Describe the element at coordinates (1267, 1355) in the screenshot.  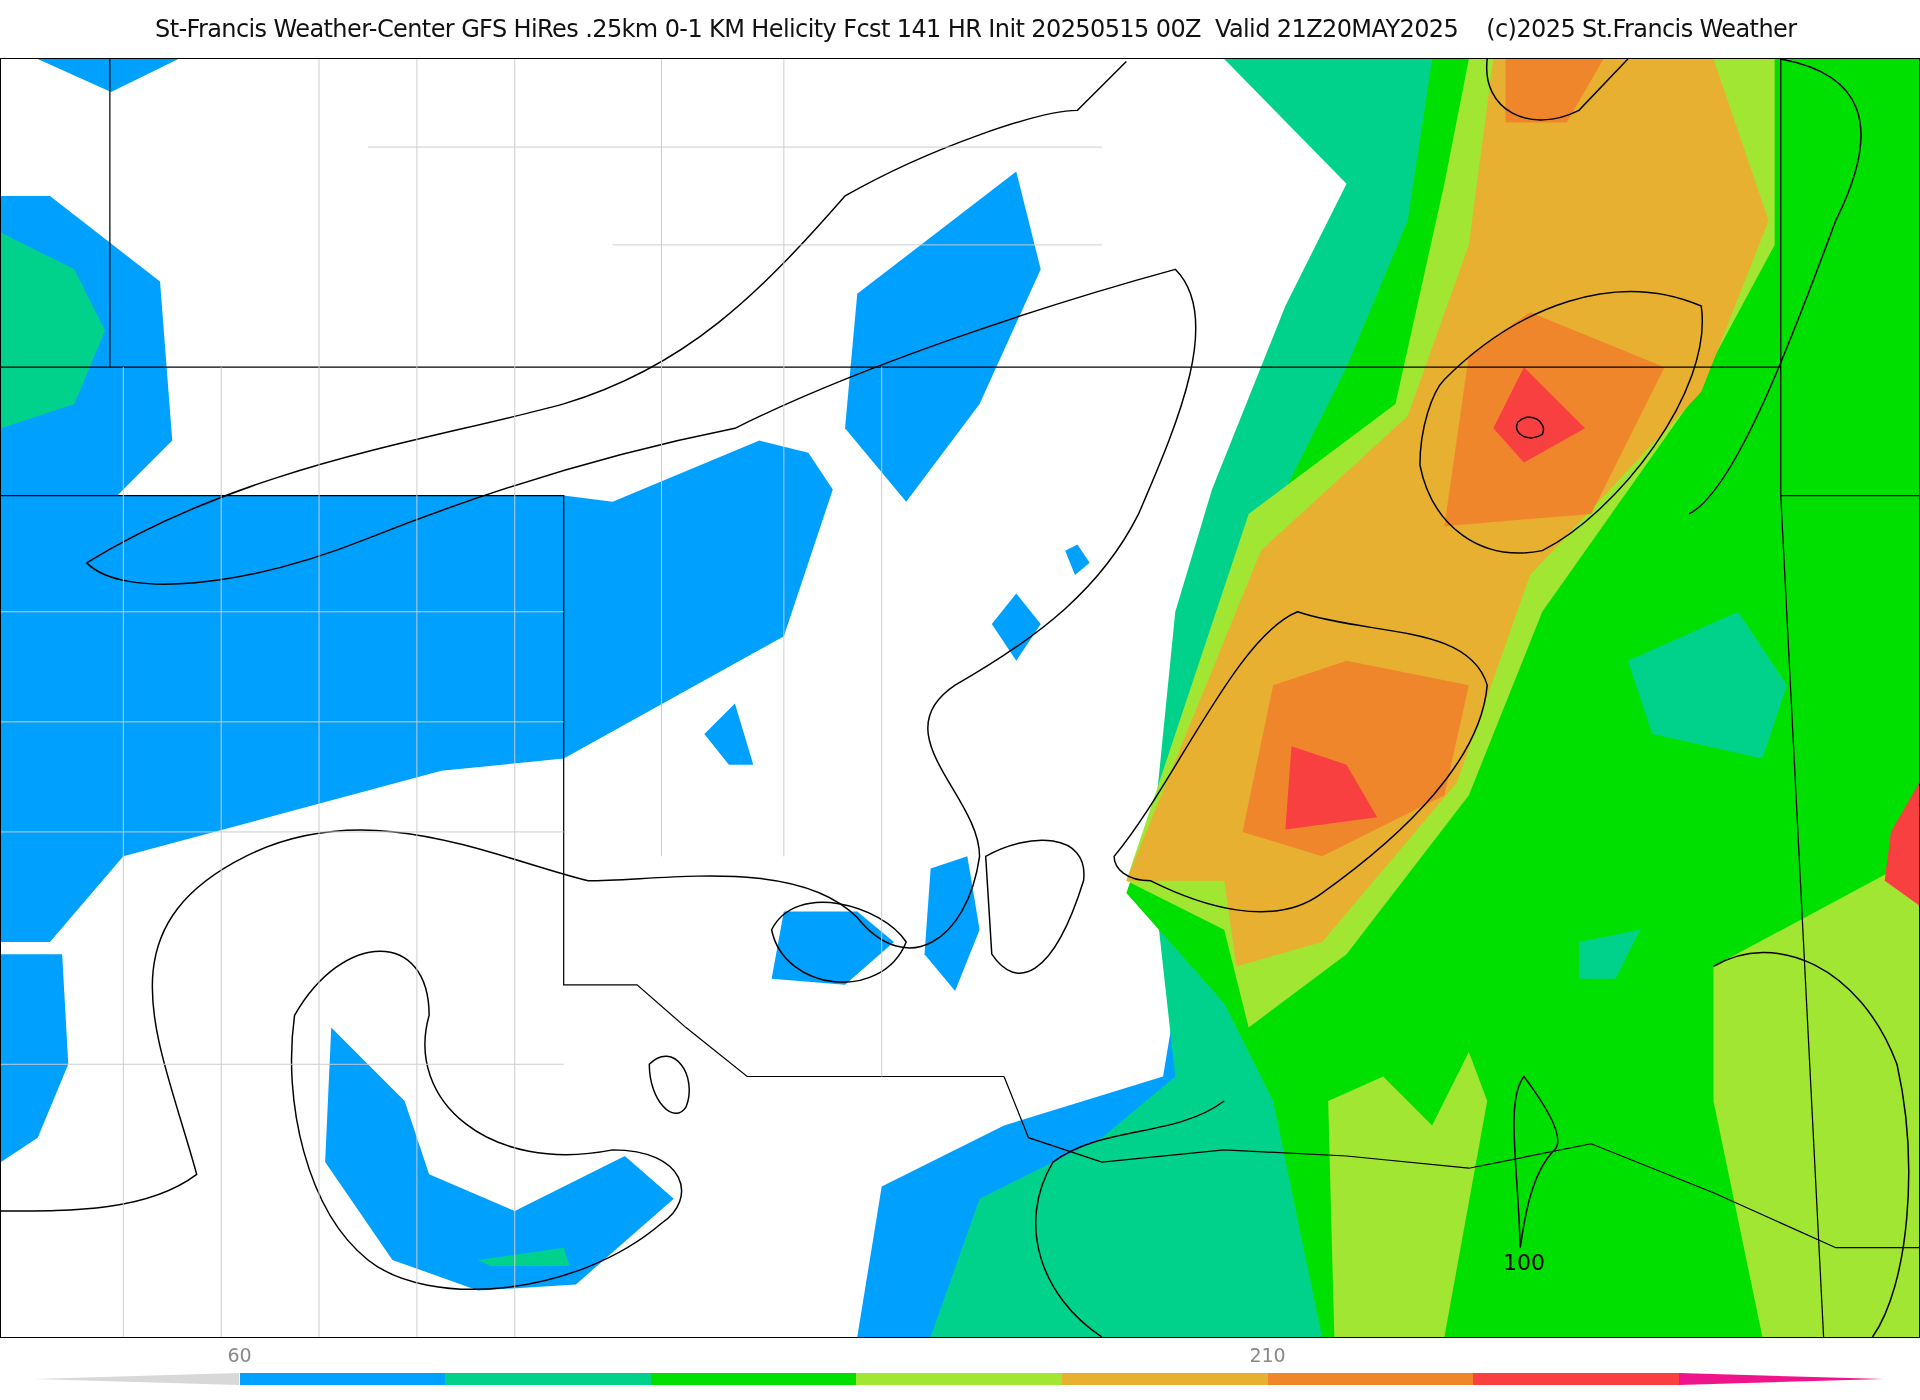
I see `colorbar-tick-label: 210` at that location.